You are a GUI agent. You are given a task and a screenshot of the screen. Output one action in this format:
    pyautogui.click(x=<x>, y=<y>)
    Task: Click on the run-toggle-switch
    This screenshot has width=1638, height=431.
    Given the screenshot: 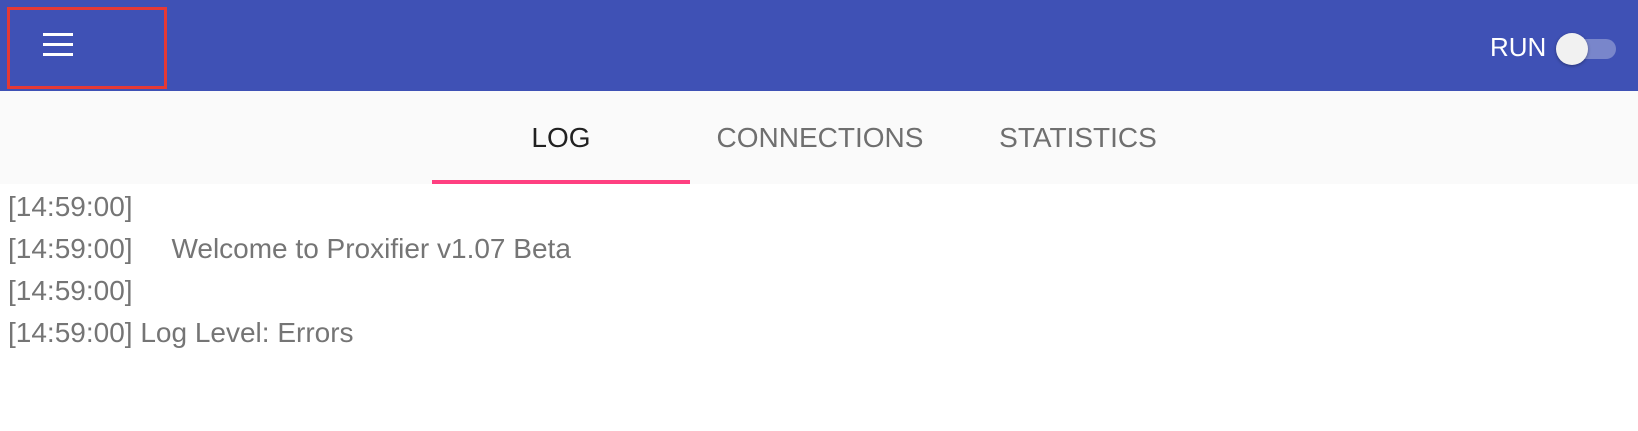 What is the action you would take?
    pyautogui.click(x=1587, y=49)
    